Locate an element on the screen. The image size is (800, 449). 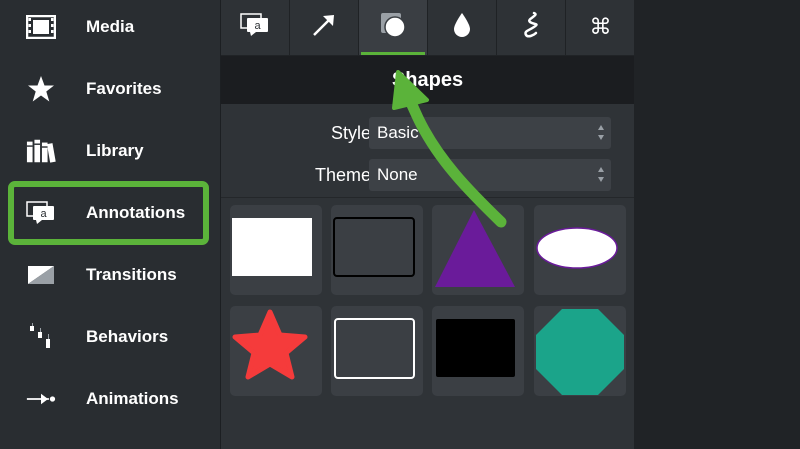
sidebar-item-animations: Animations is located at coordinates (110, 399).